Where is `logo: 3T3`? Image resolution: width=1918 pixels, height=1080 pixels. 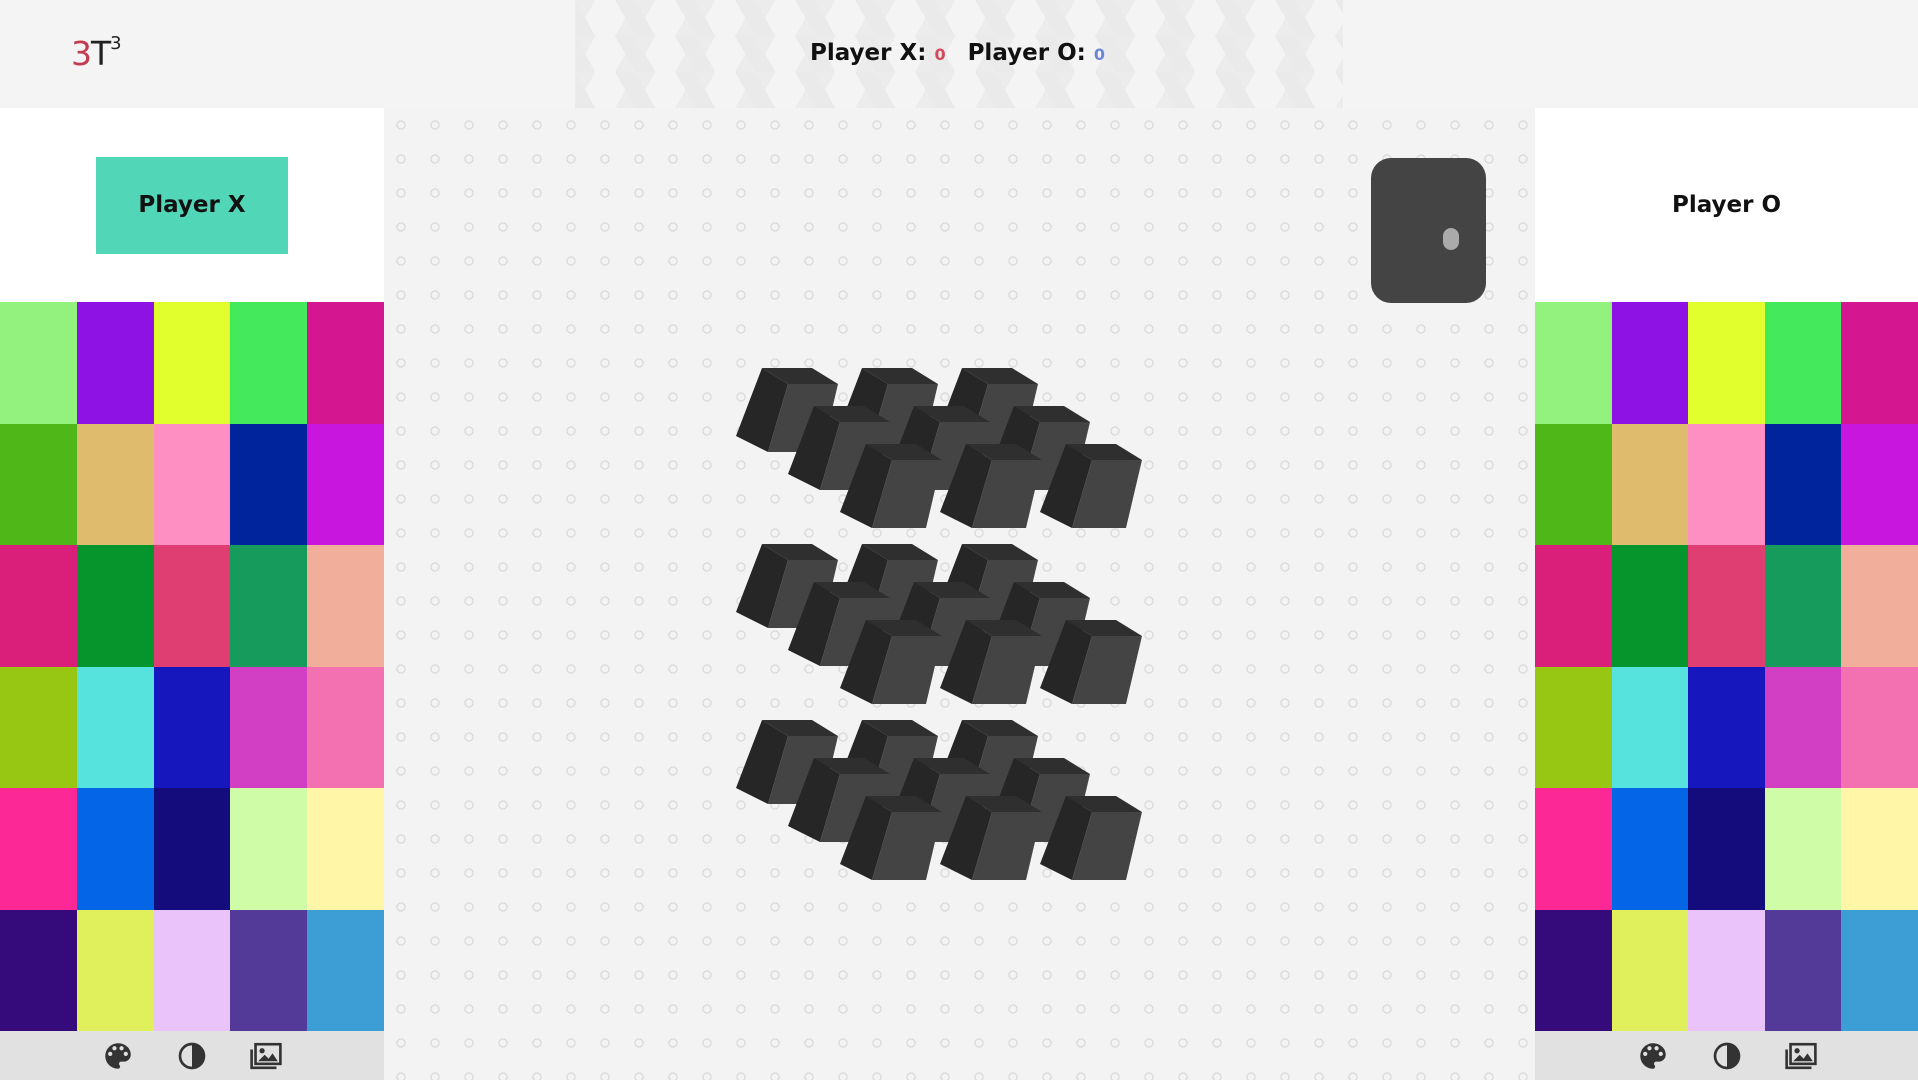 logo: 3T3 is located at coordinates (96, 53).